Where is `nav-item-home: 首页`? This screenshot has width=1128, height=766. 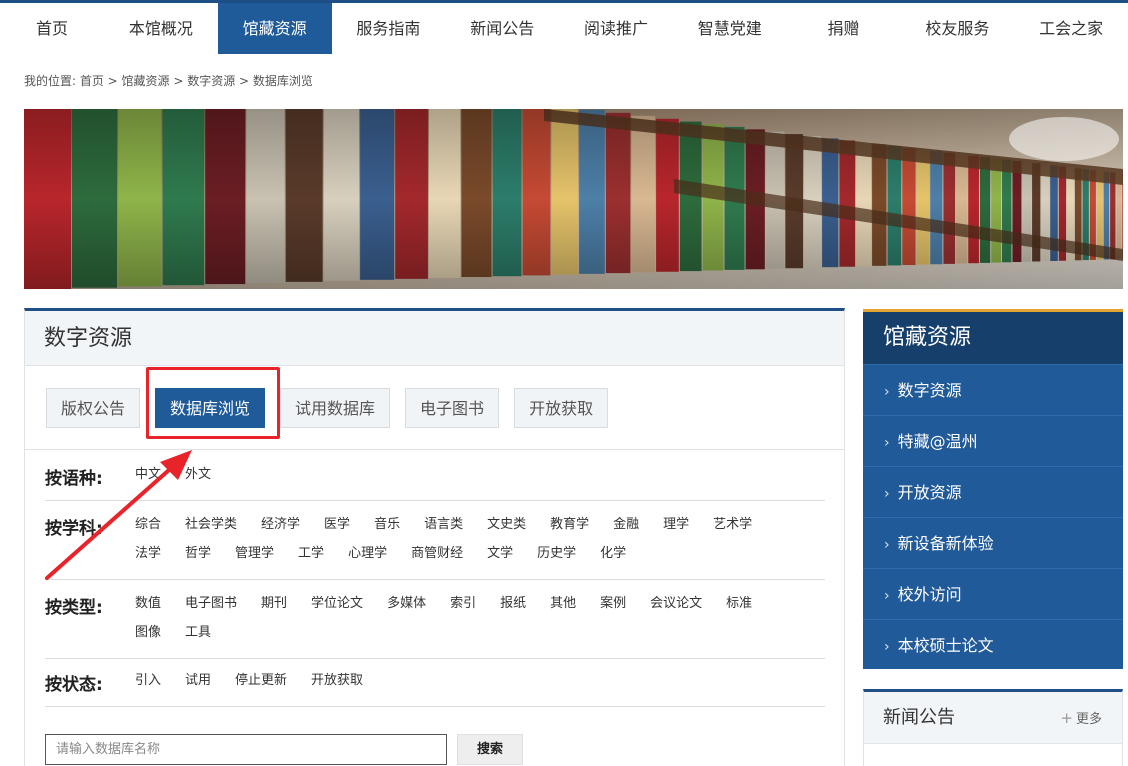
nav-item-home: 首页 is located at coordinates (52, 28).